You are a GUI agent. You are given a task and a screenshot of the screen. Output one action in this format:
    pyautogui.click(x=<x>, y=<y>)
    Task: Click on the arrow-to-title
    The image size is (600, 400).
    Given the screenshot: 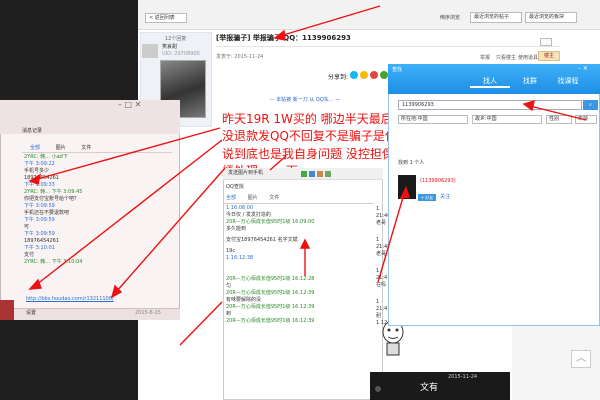 What is the action you would take?
    pyautogui.click(x=330, y=21)
    